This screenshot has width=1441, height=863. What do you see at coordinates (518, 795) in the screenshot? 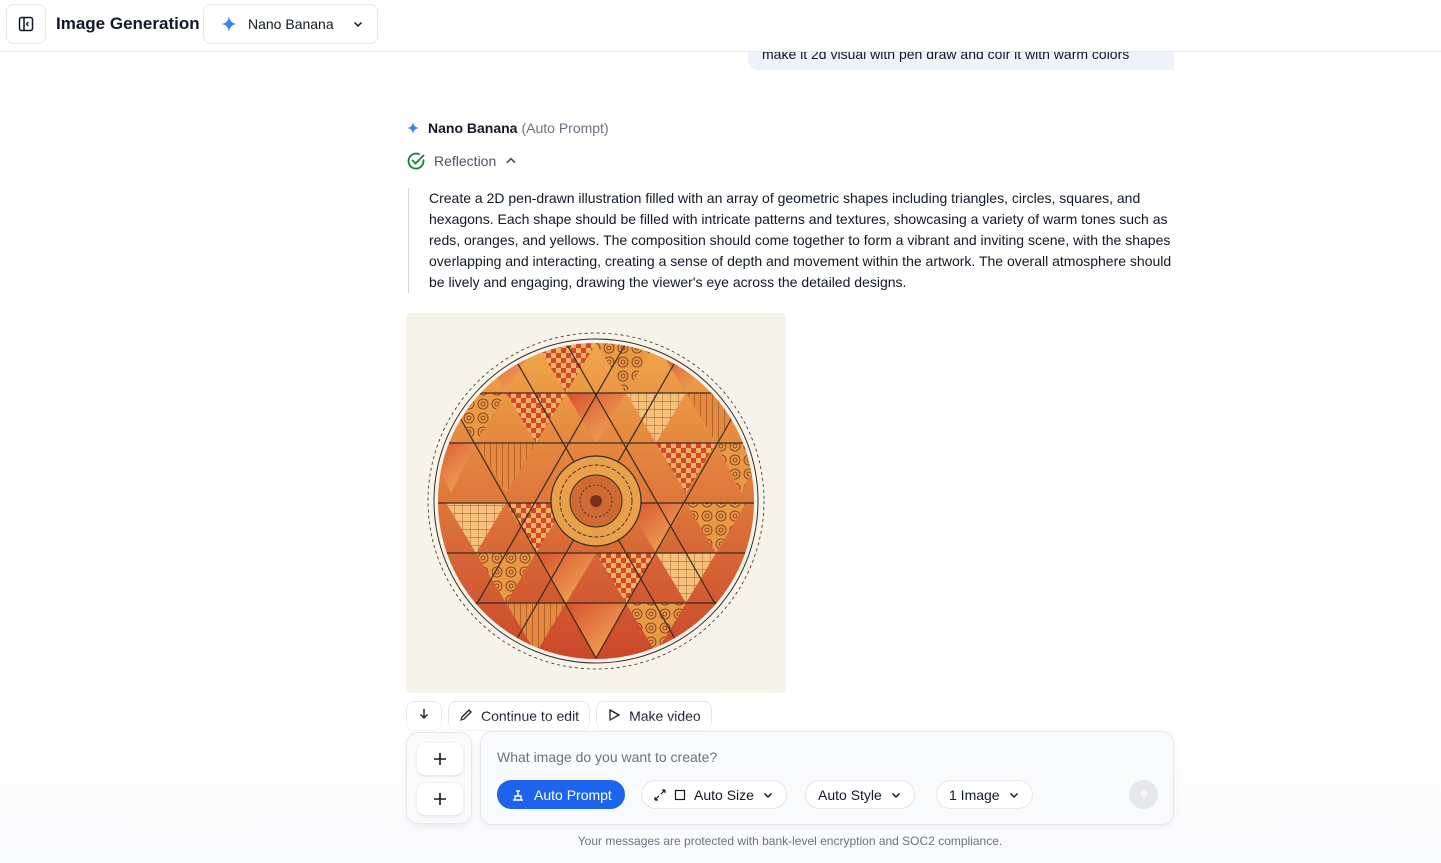
I see `magic-icon` at bounding box center [518, 795].